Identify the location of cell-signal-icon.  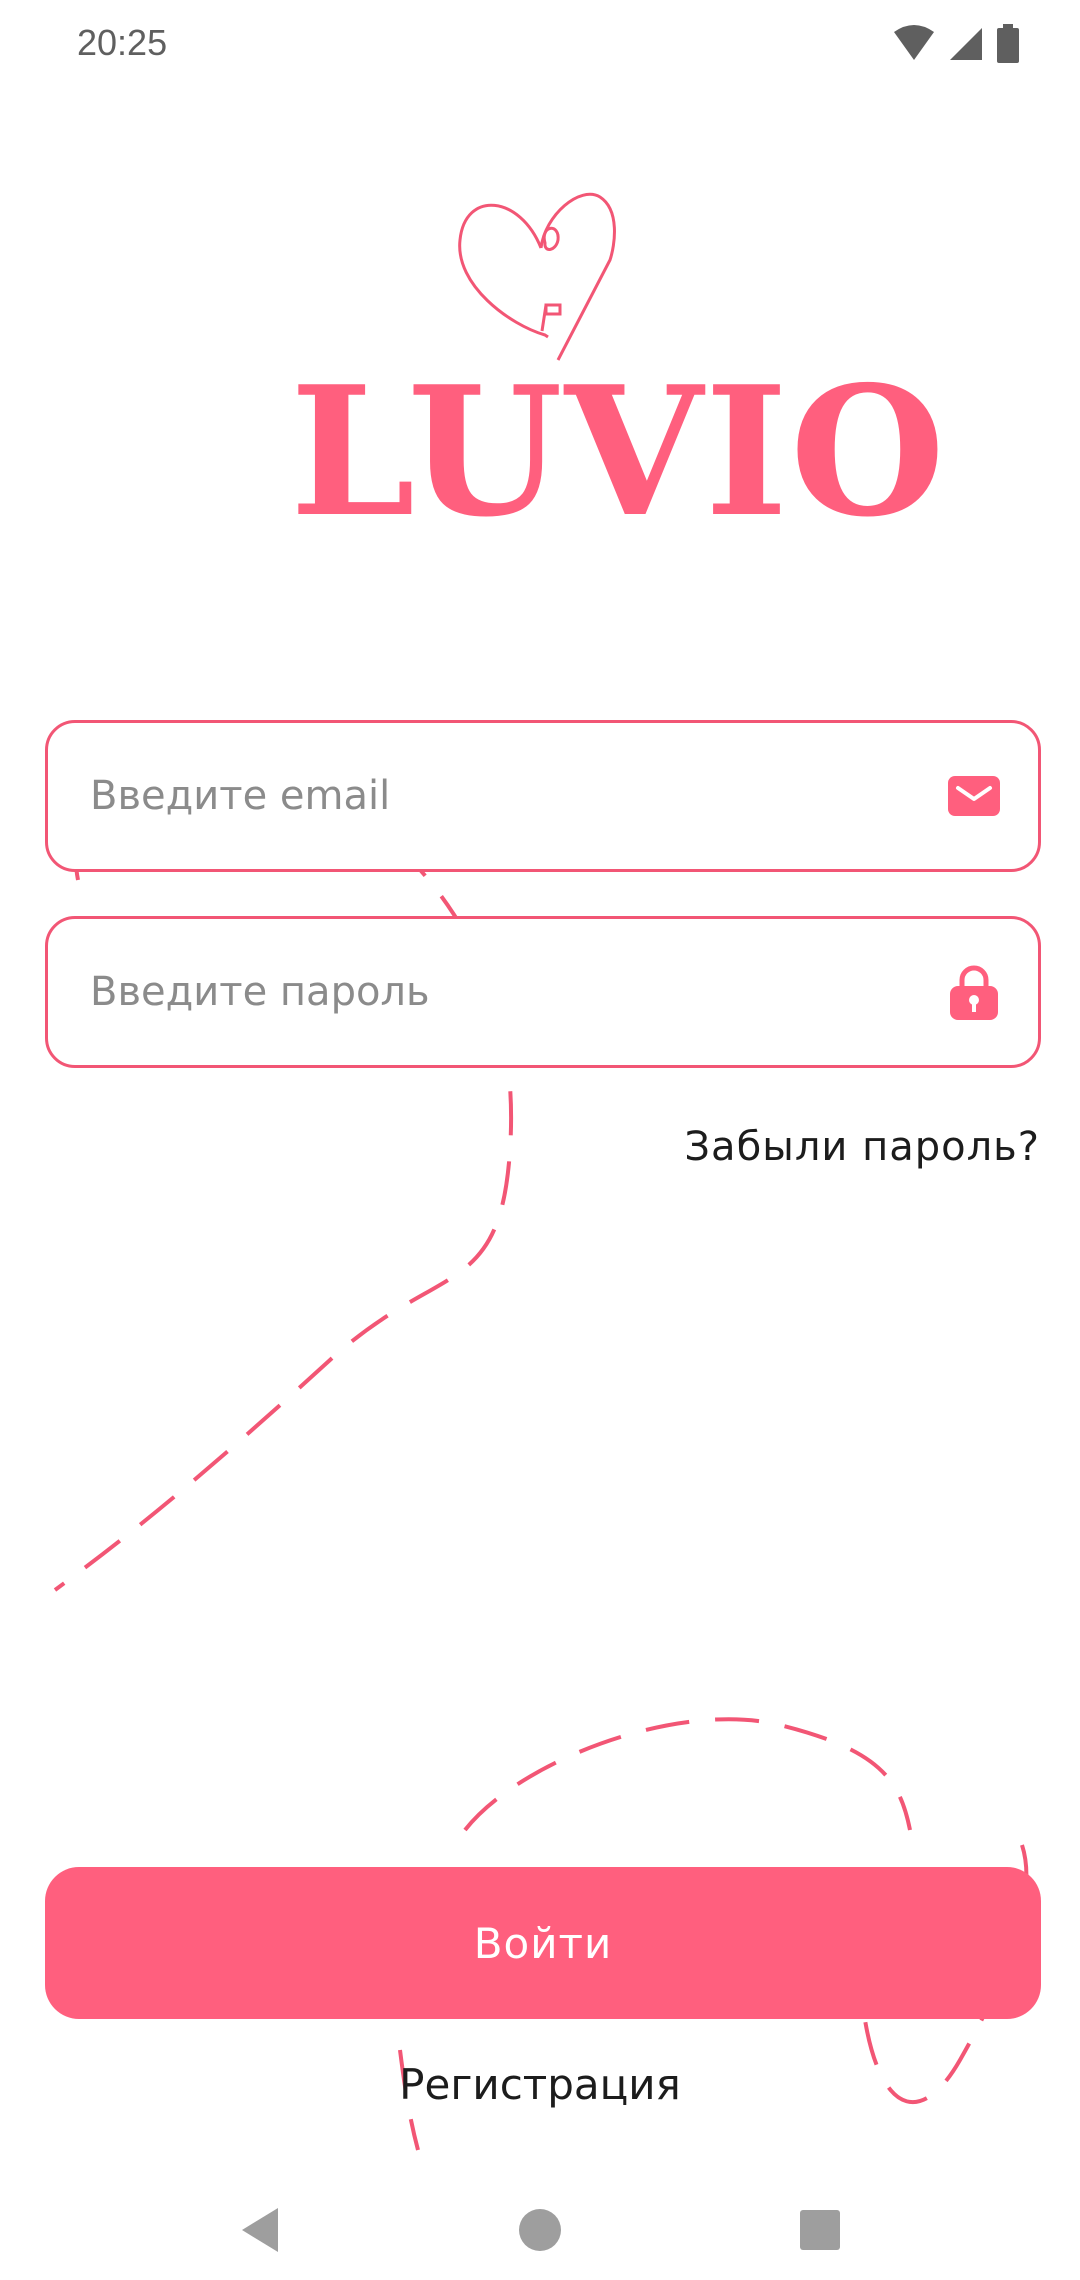
(966, 44).